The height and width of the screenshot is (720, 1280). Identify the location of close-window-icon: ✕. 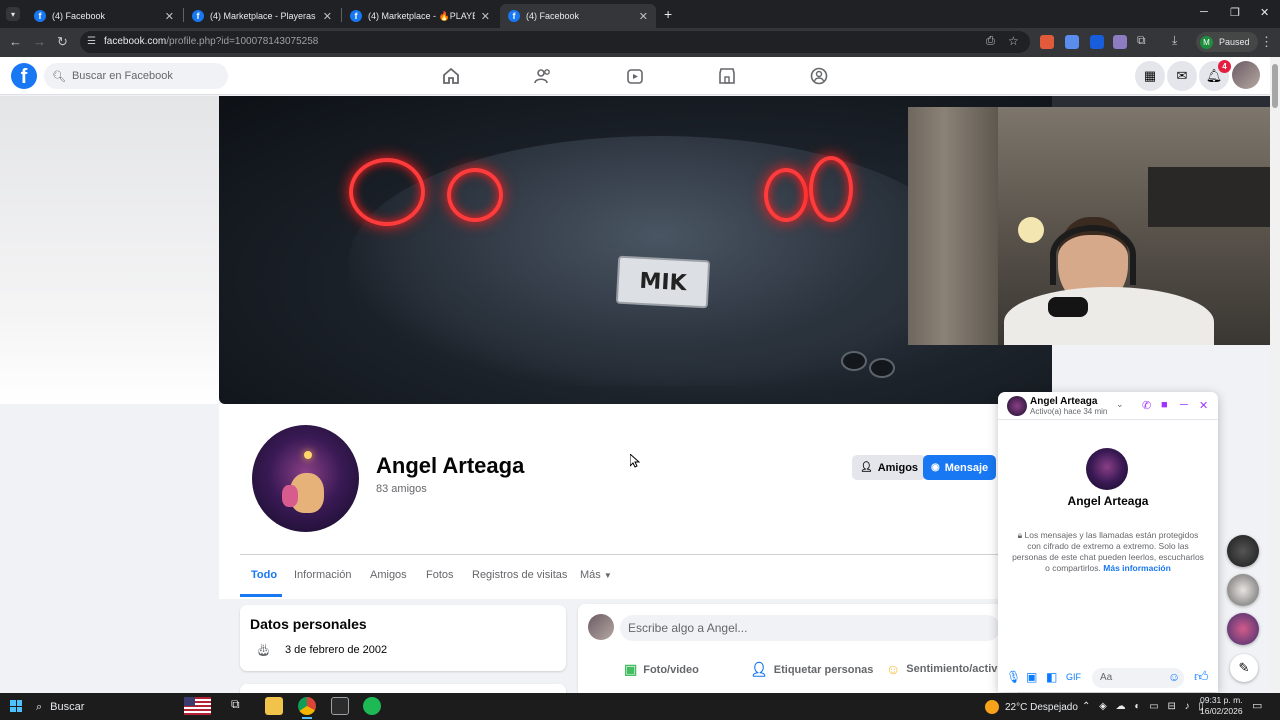
(1264, 12).